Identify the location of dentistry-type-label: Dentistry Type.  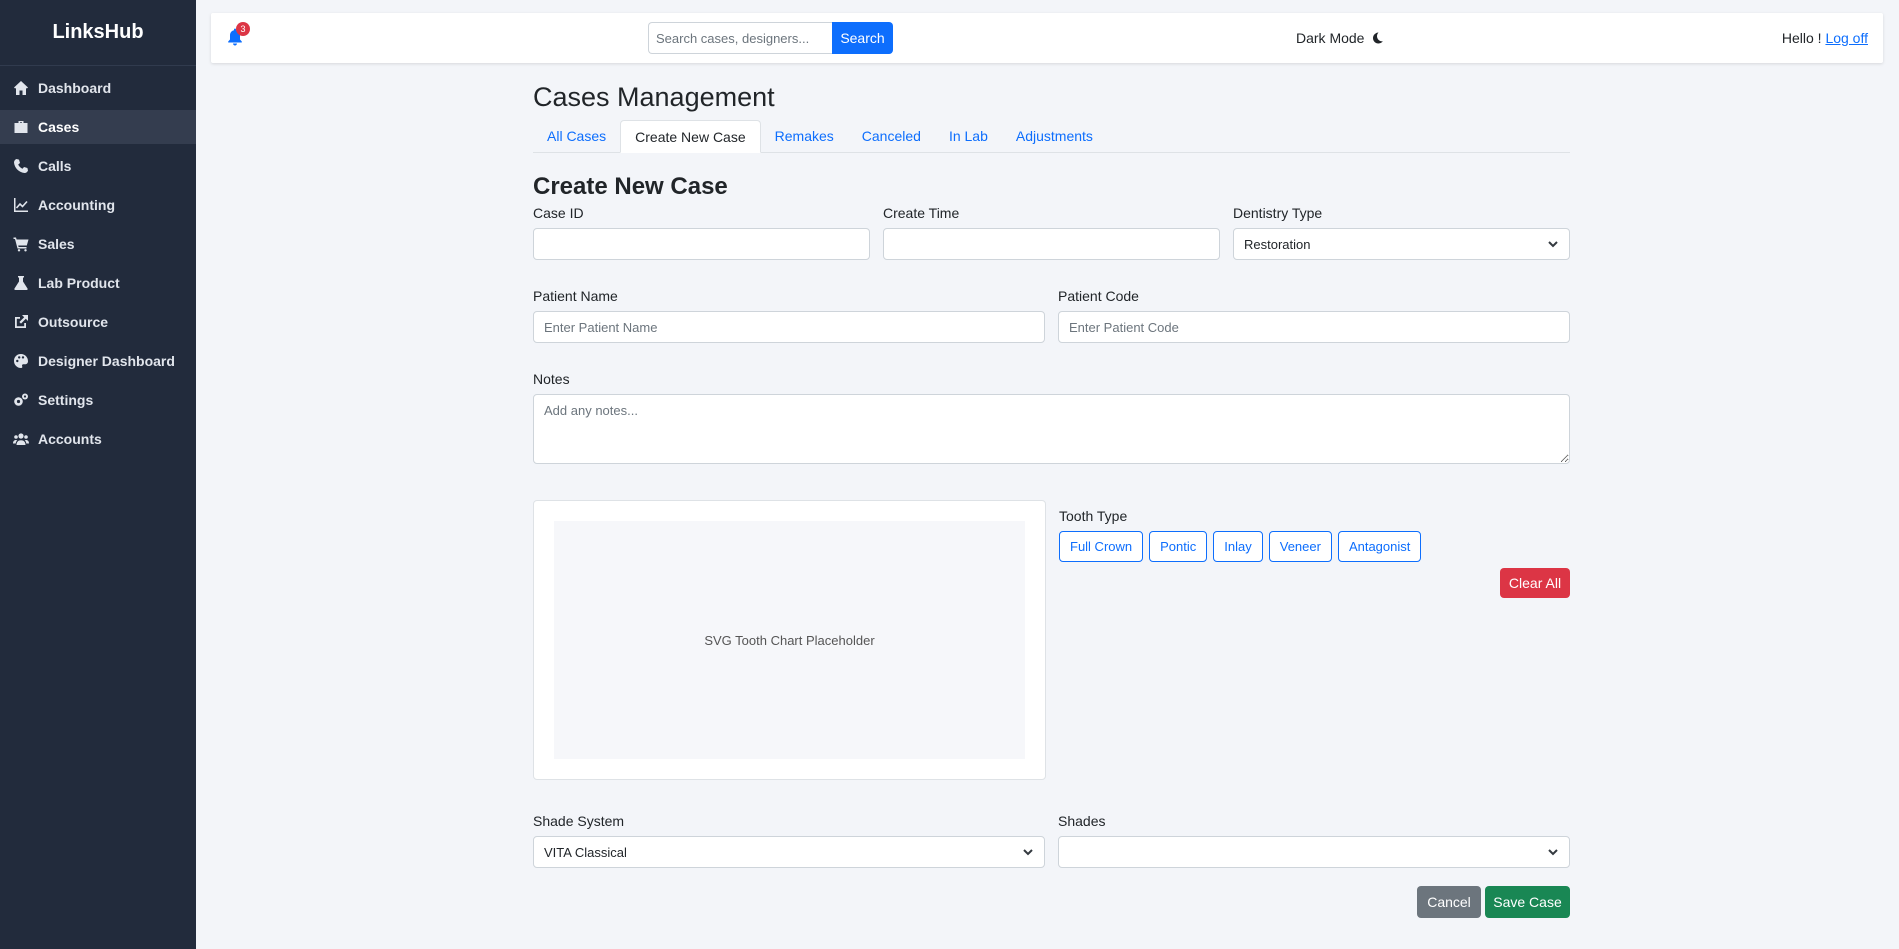
(1278, 213).